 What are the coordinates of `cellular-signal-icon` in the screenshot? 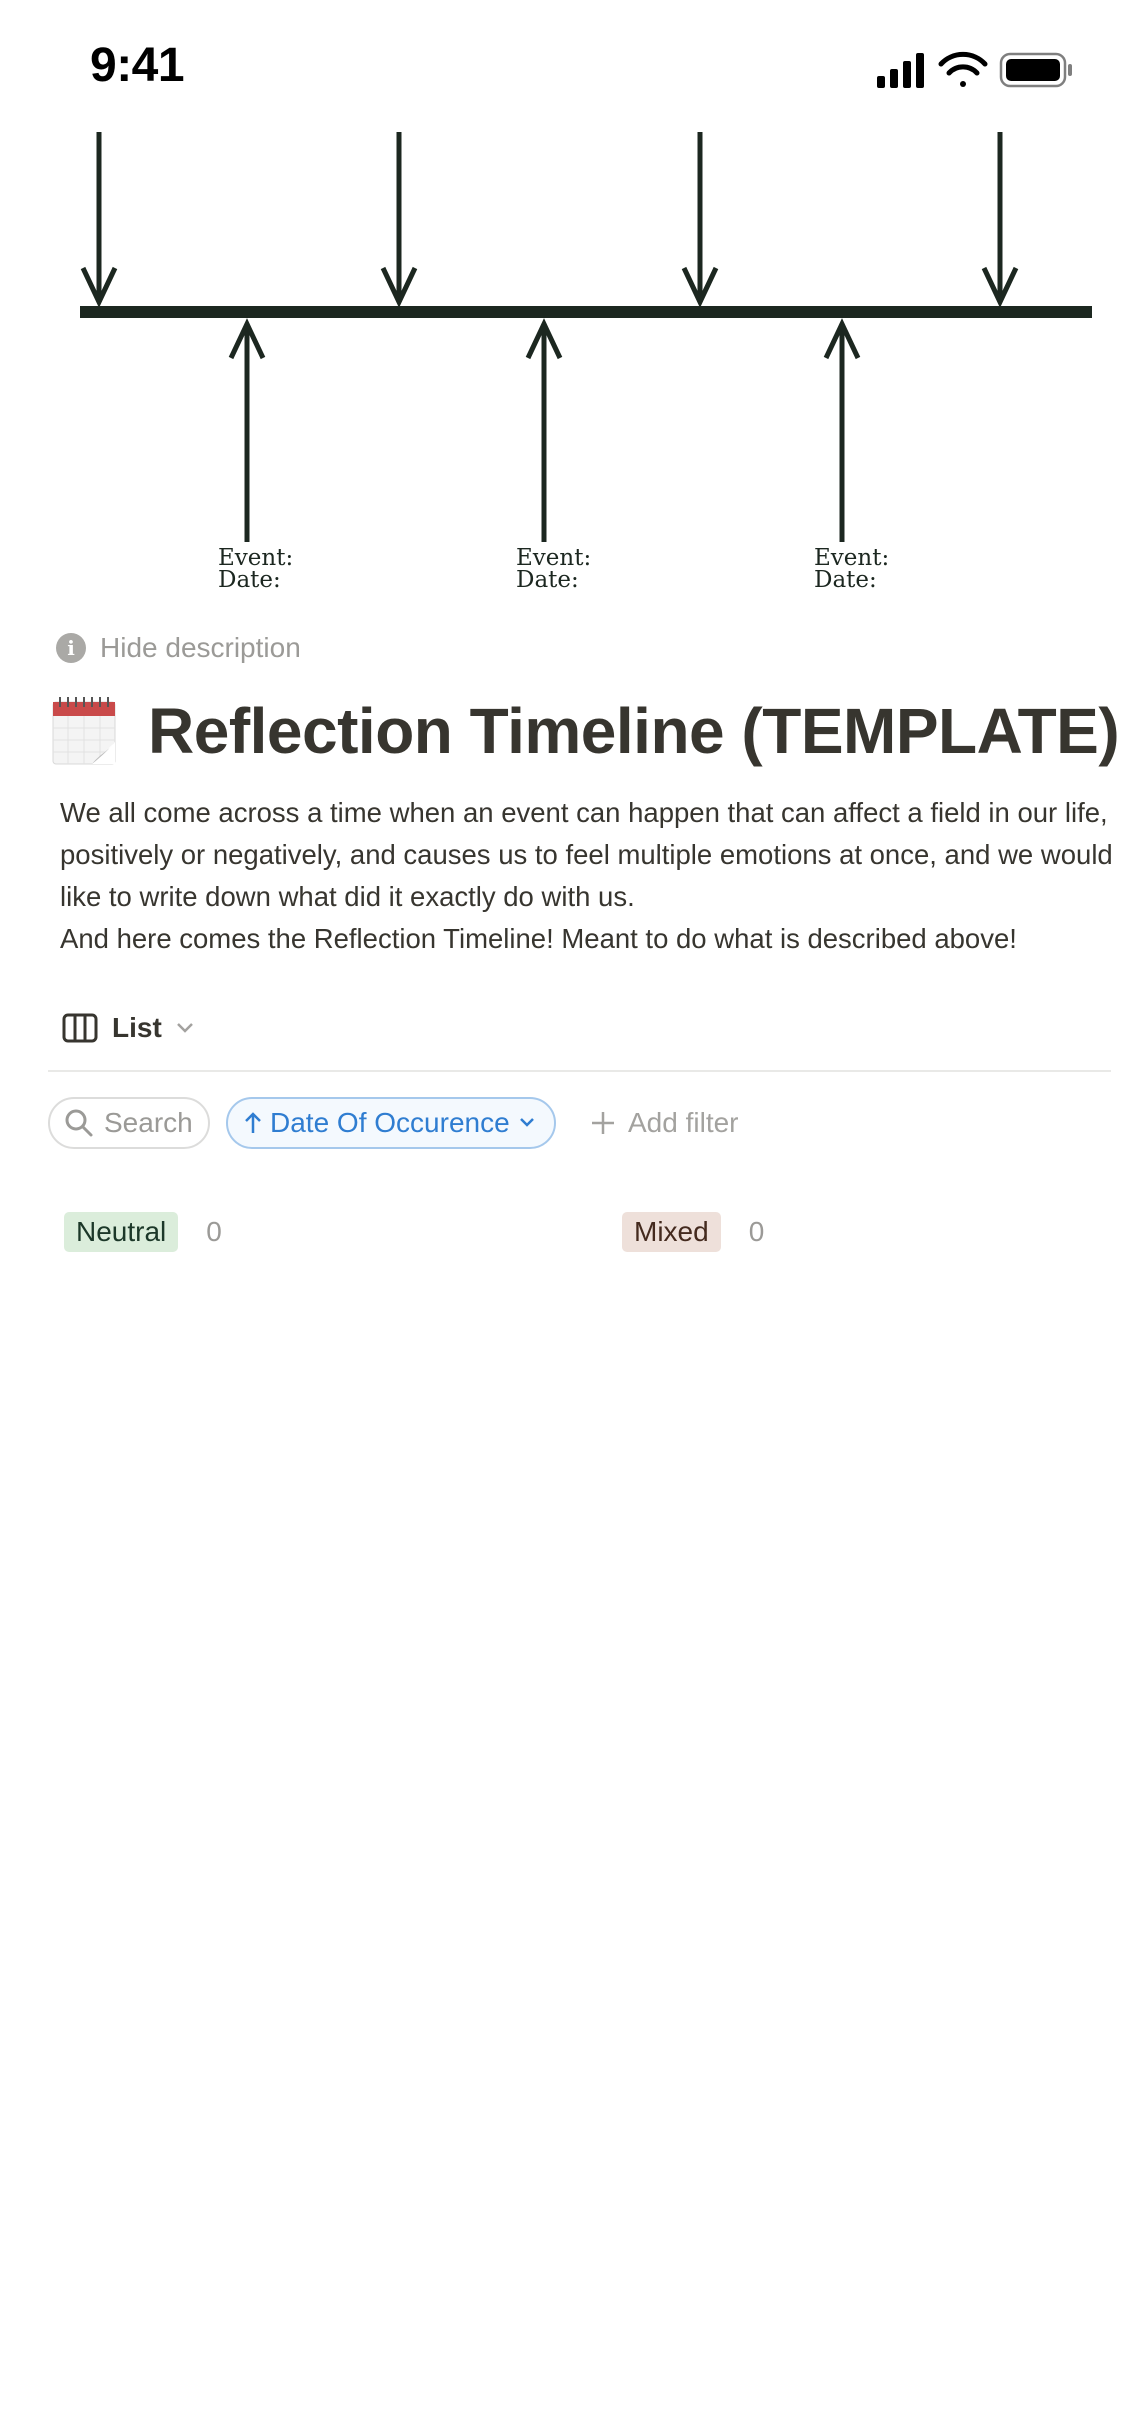 It's located at (900, 70).